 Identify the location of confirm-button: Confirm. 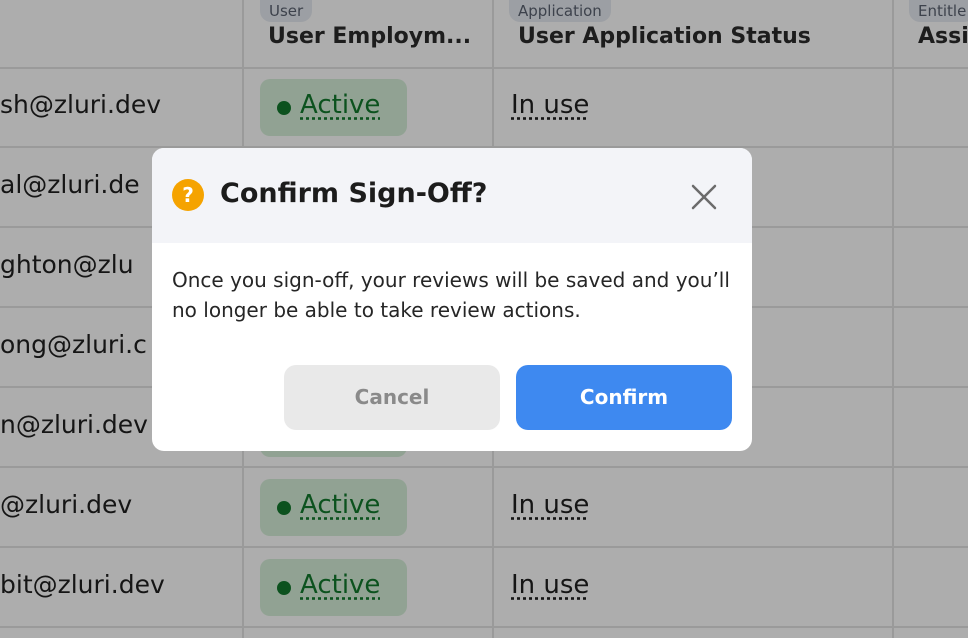
(624, 397).